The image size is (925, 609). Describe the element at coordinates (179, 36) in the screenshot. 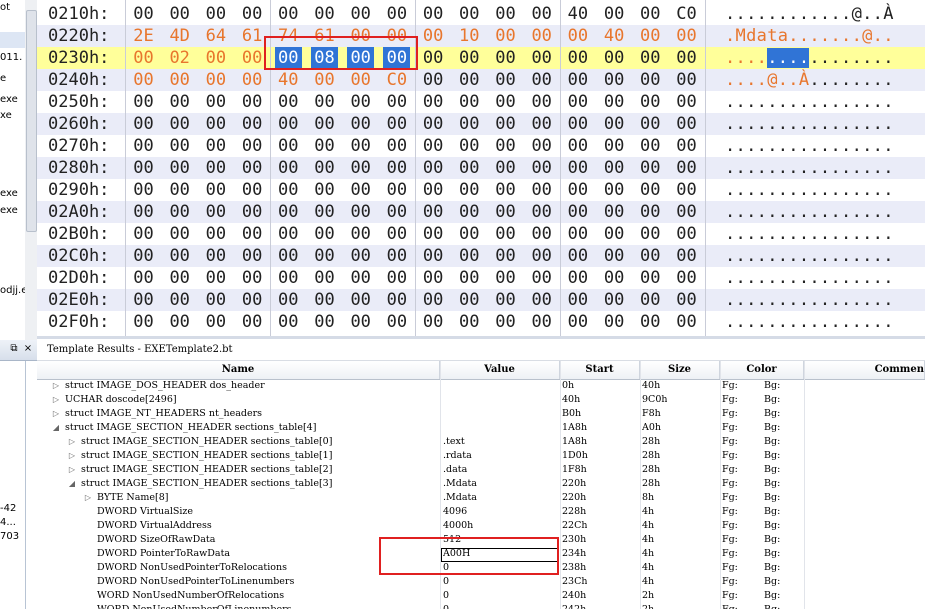

I see `hex-byte: 4D` at that location.